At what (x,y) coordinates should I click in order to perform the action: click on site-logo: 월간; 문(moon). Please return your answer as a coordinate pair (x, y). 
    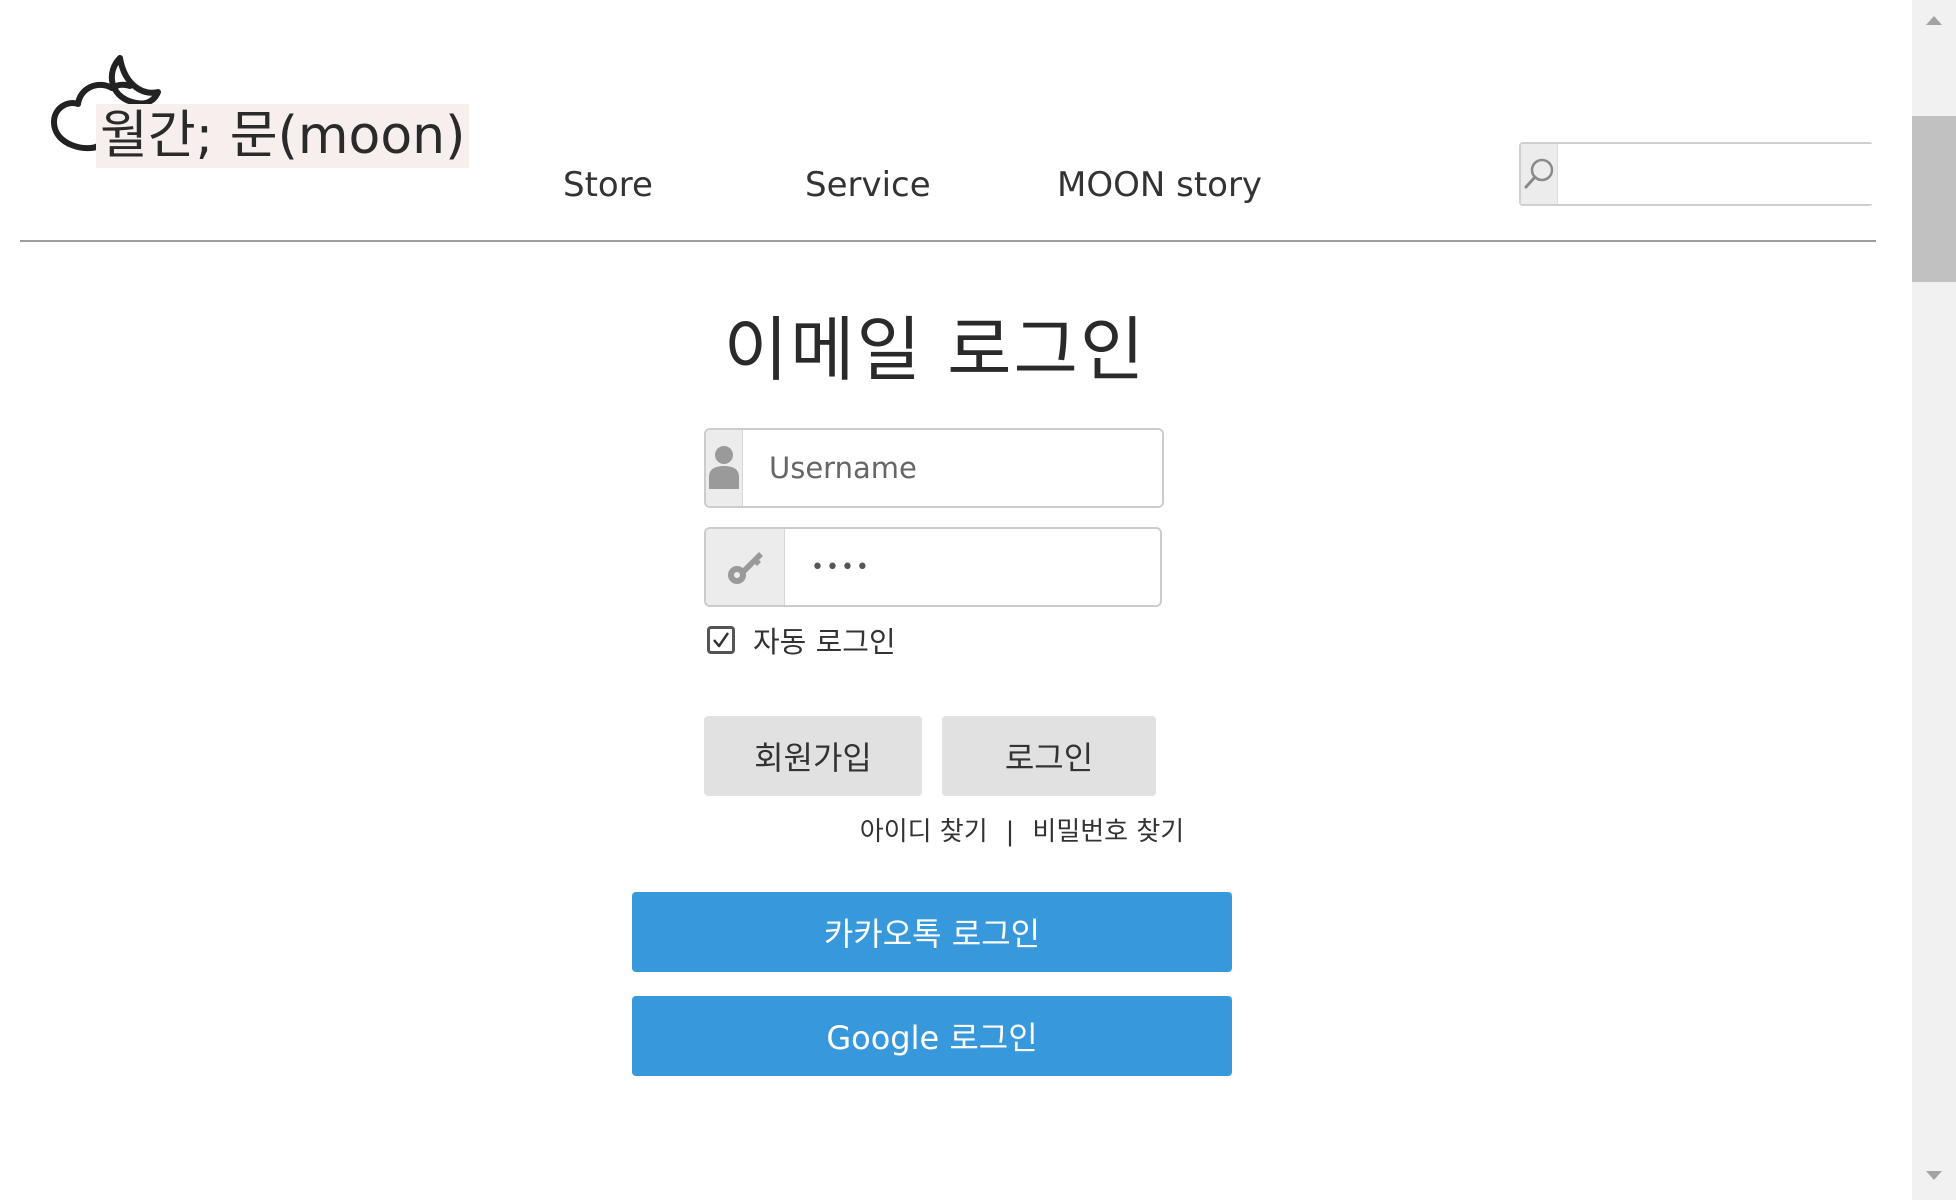
    Looking at the image, I should click on (259, 108).